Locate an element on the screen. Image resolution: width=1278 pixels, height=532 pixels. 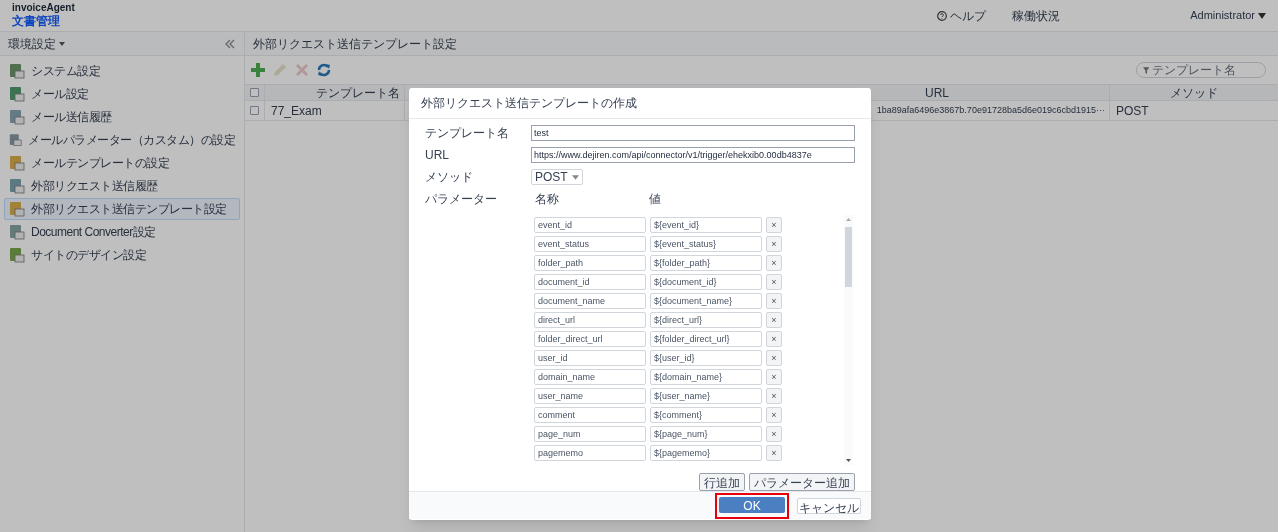
input-field: test is located at coordinates (693, 133).